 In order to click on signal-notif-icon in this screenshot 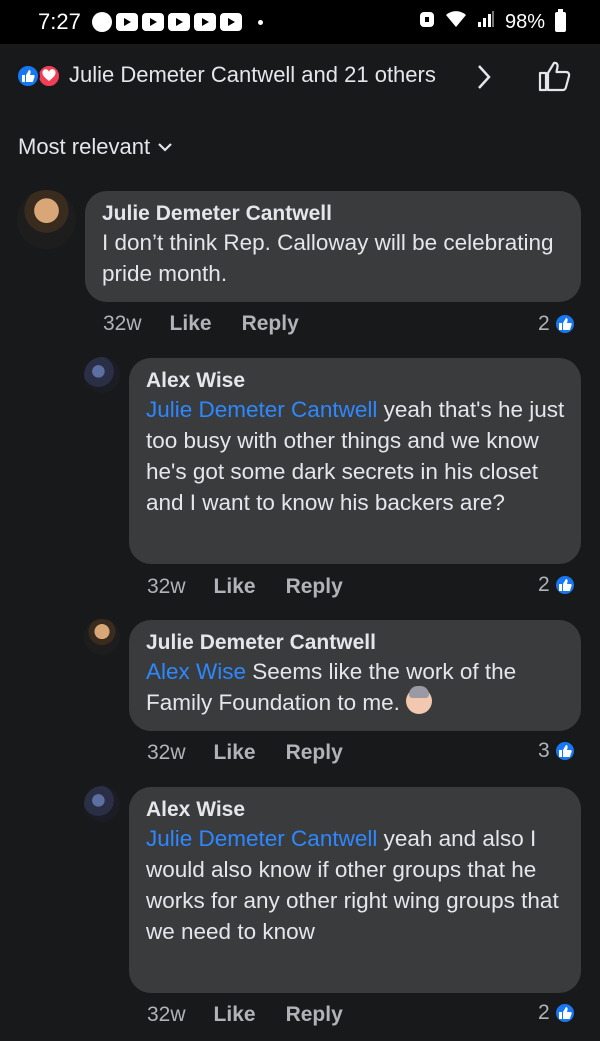, I will do `click(102, 22)`.